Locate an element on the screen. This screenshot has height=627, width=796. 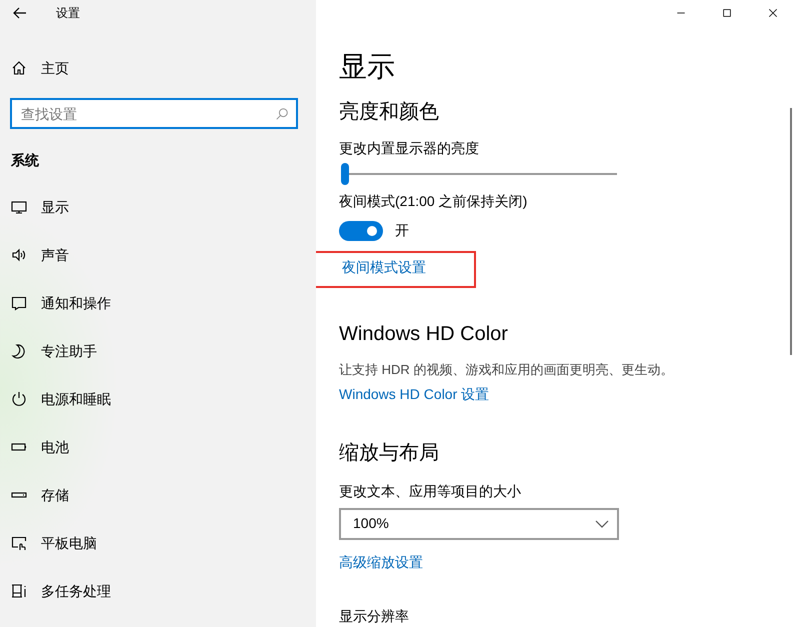
arrow-left-icon is located at coordinates (20, 13).